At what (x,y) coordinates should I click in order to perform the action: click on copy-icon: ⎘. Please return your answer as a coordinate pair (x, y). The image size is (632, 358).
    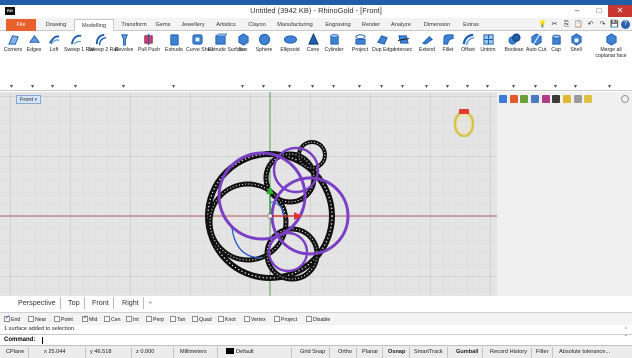
    Looking at the image, I should click on (566, 24).